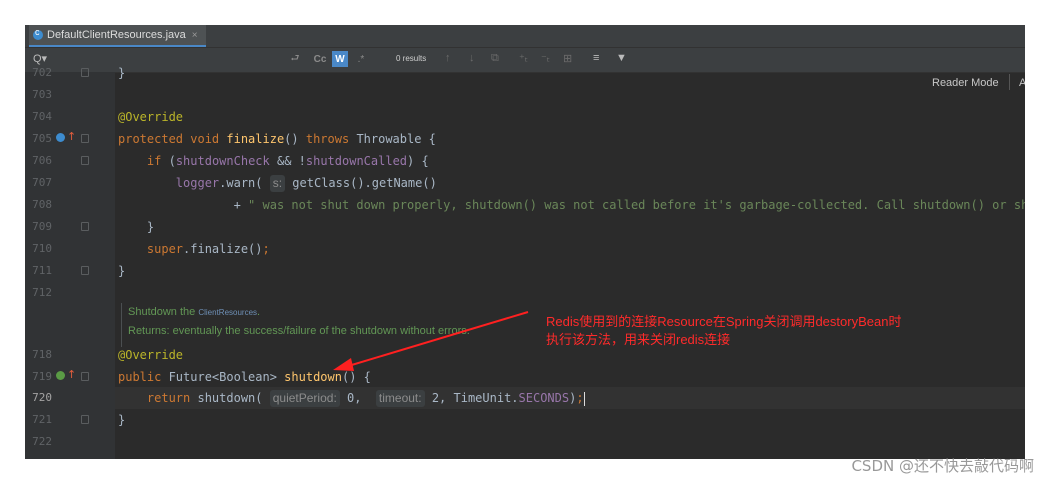 This screenshot has width=1050, height=484. I want to click on line-number: 702, so click(42, 72).